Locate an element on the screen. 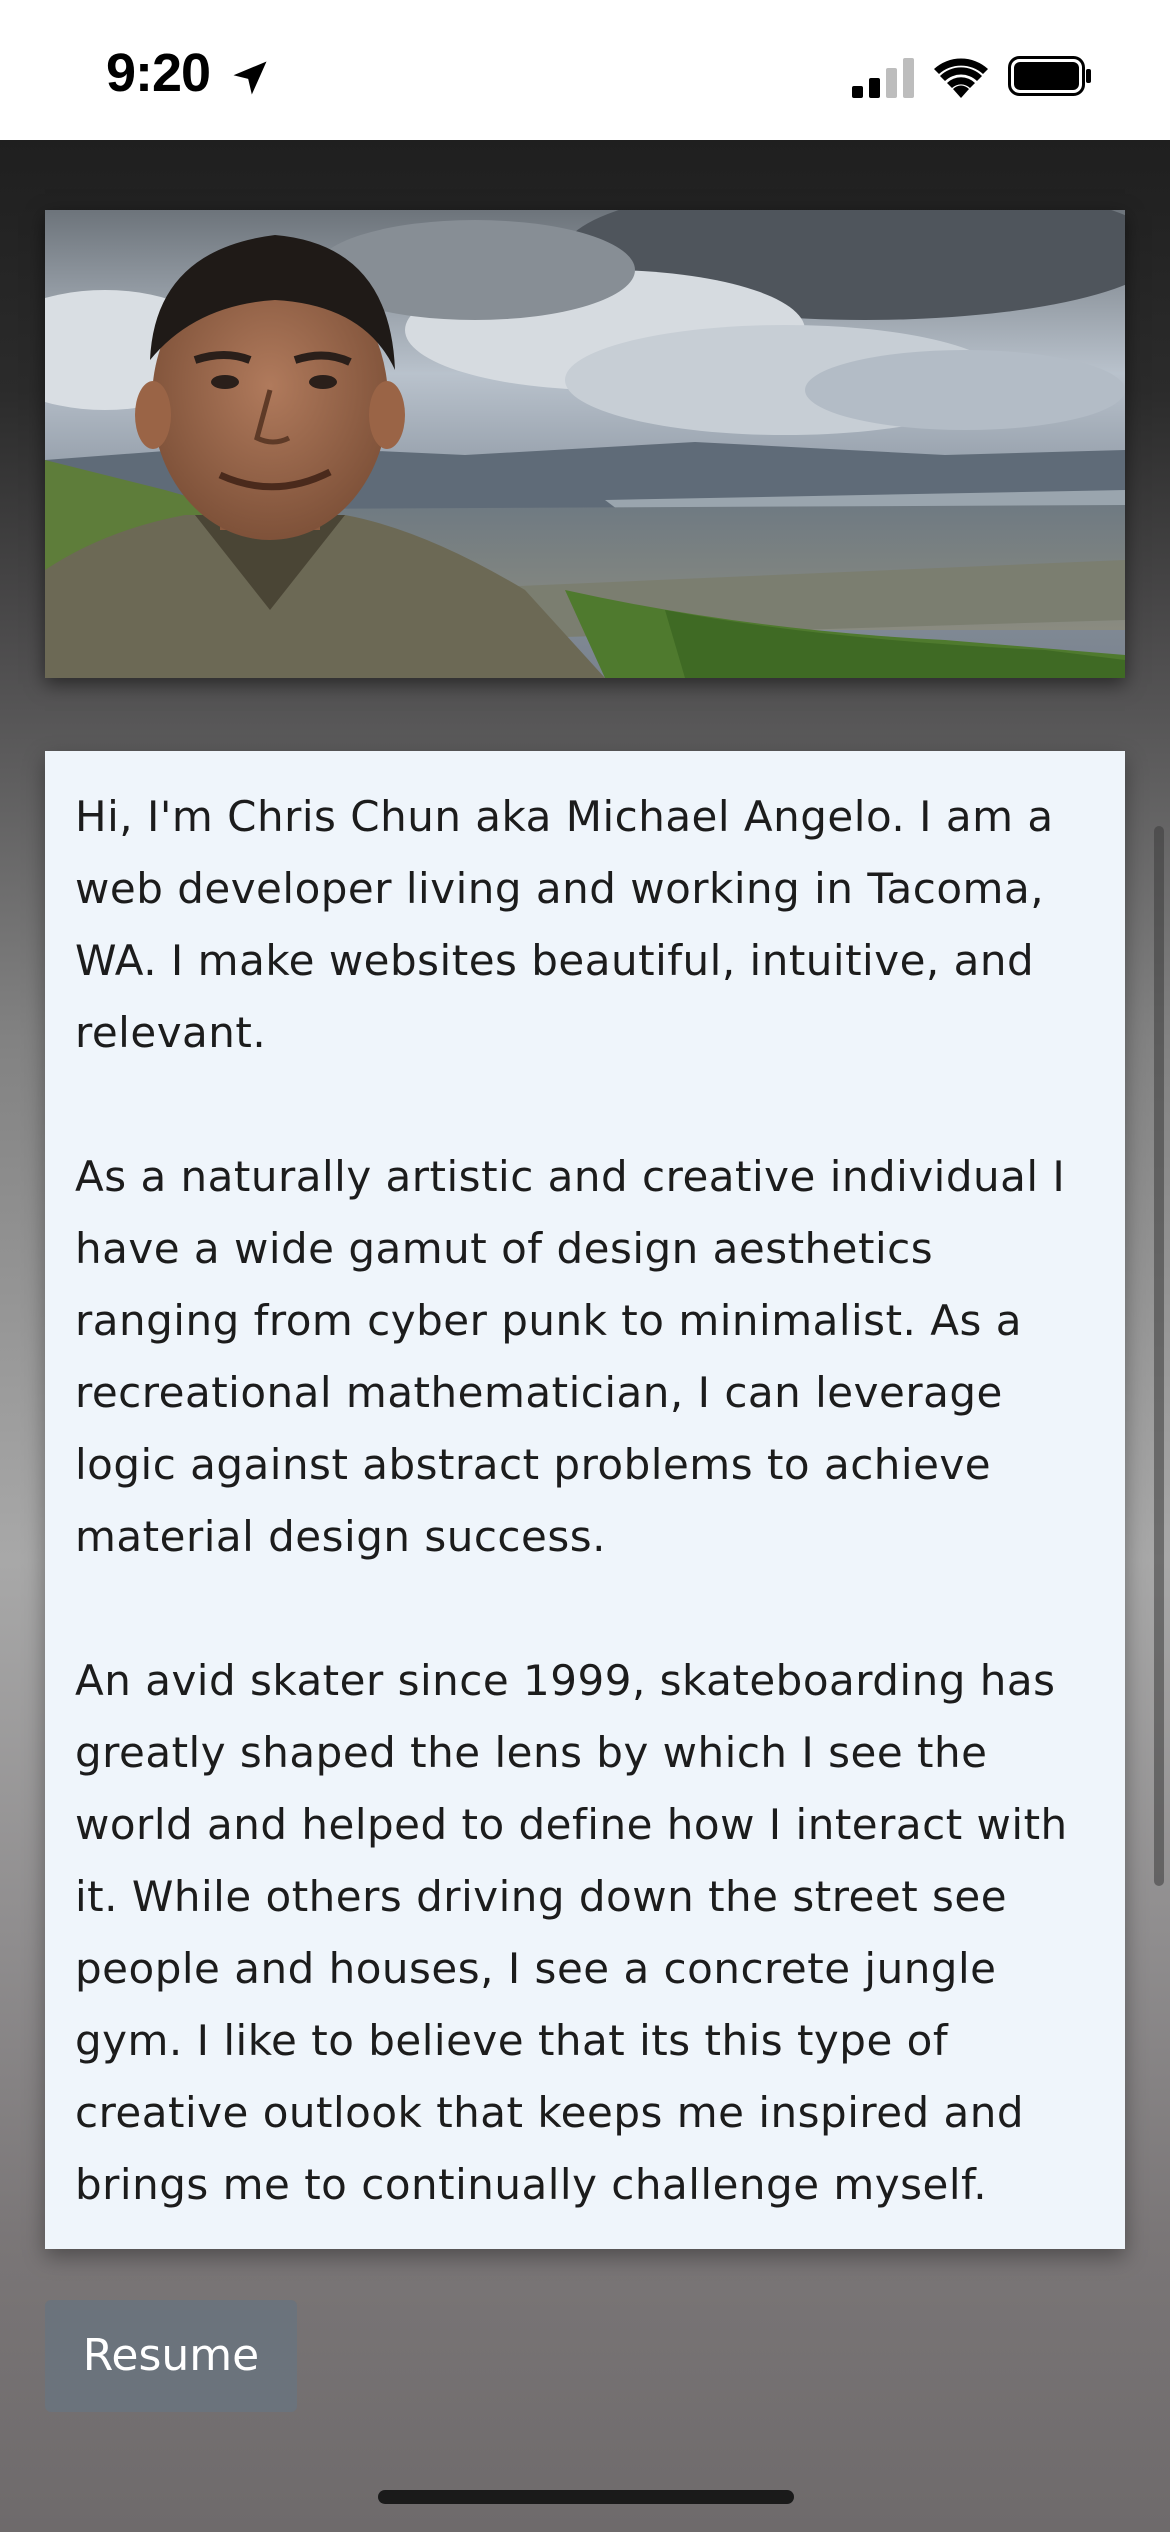 This screenshot has height=2532, width=1170. home-indicator is located at coordinates (586, 2497).